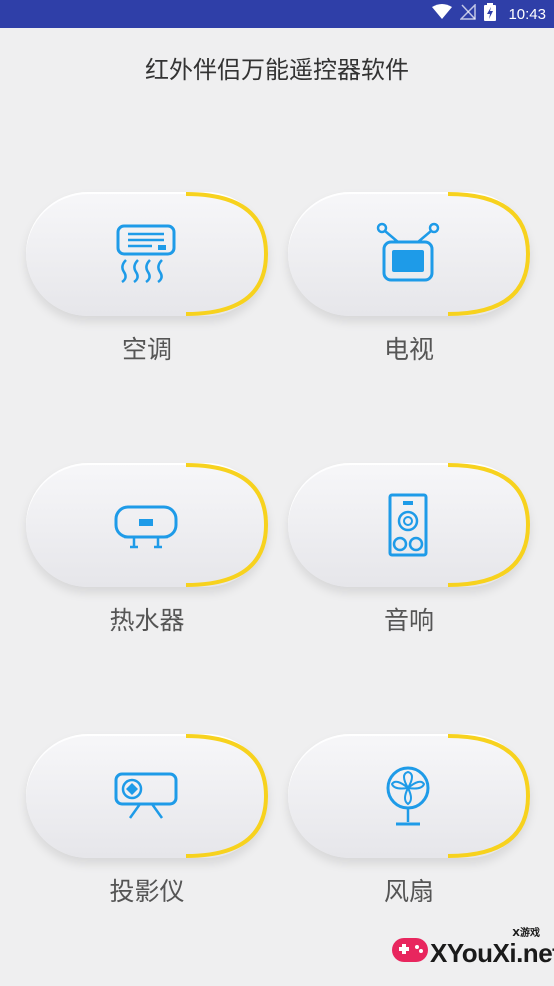 The width and height of the screenshot is (554, 986). Describe the element at coordinates (277, 70) in the screenshot. I see `page-title: 红外伴侣万能遥控器软件` at that location.